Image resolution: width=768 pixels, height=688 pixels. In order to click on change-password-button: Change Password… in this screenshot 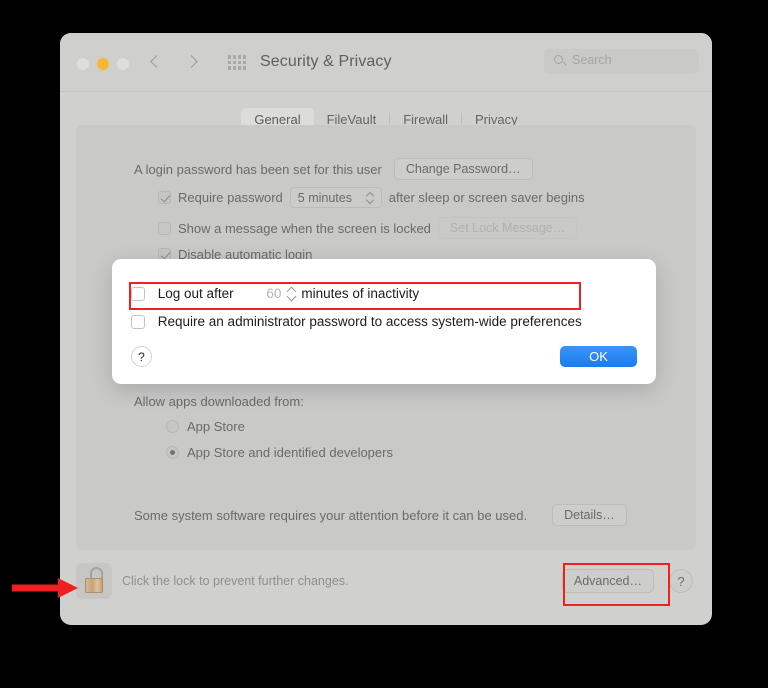, I will do `click(463, 169)`.